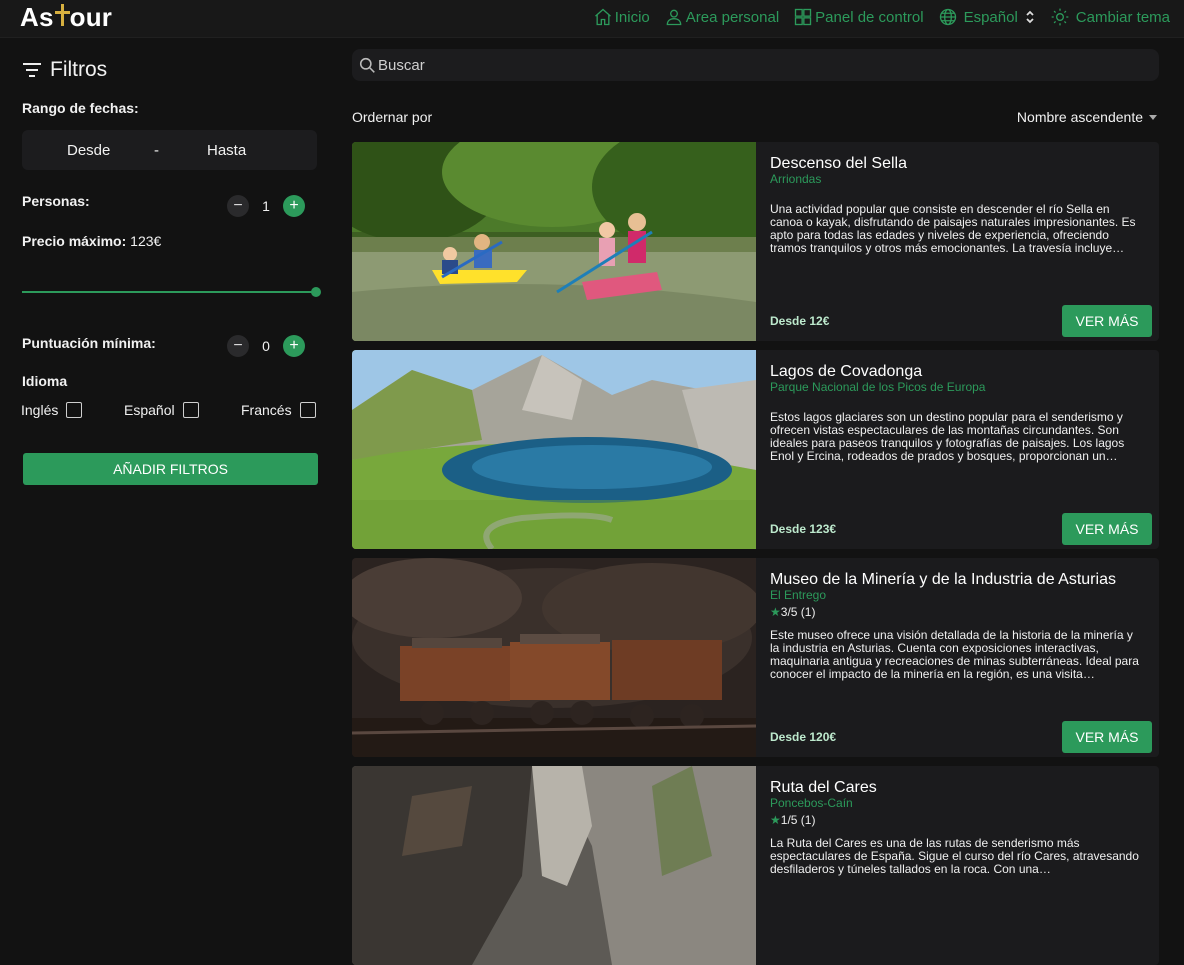 The width and height of the screenshot is (1184, 965). Describe the element at coordinates (238, 206) in the screenshot. I see `people-decrement-button: −` at that location.